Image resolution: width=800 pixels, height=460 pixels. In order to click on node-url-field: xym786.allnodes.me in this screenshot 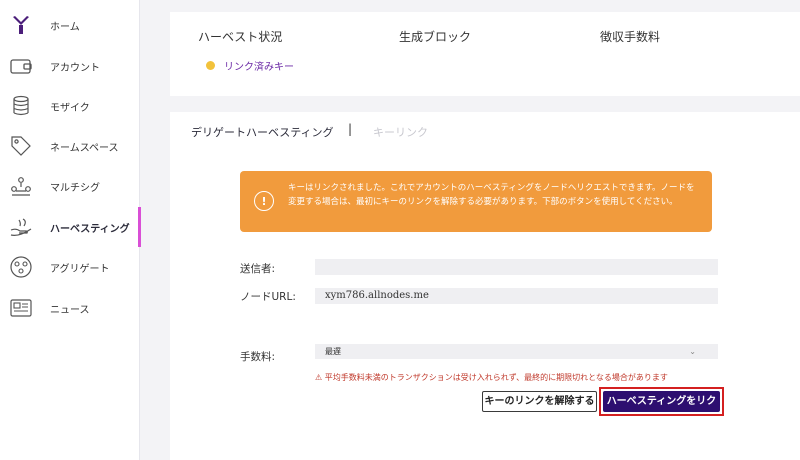, I will do `click(516, 296)`.